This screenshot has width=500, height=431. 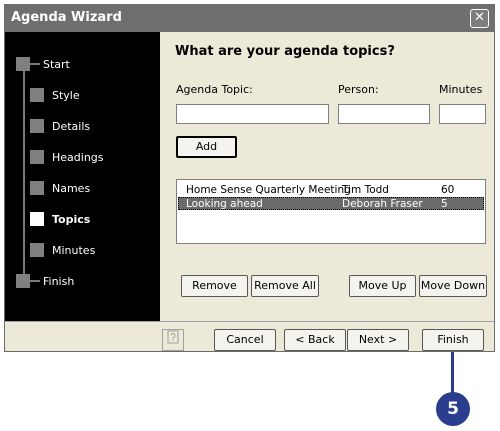 What do you see at coordinates (37, 219) in the screenshot?
I see `step-marker-active` at bounding box center [37, 219].